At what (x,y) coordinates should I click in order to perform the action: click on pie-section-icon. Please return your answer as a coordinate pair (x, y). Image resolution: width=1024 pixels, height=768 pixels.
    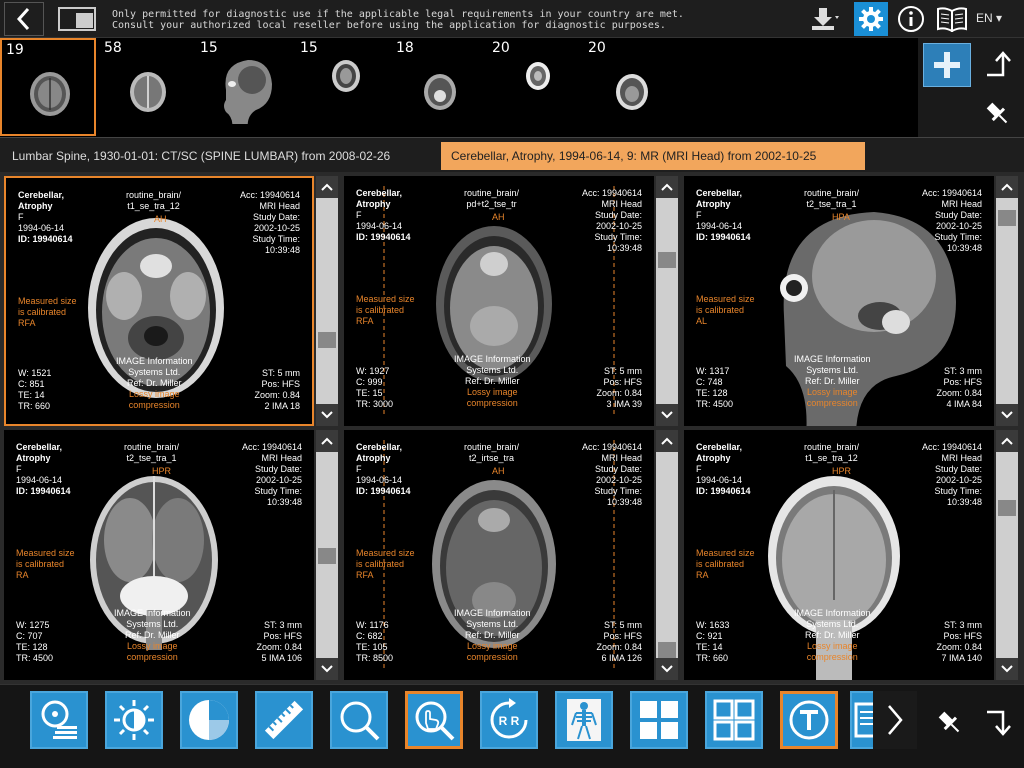
    Looking at the image, I should click on (209, 720).